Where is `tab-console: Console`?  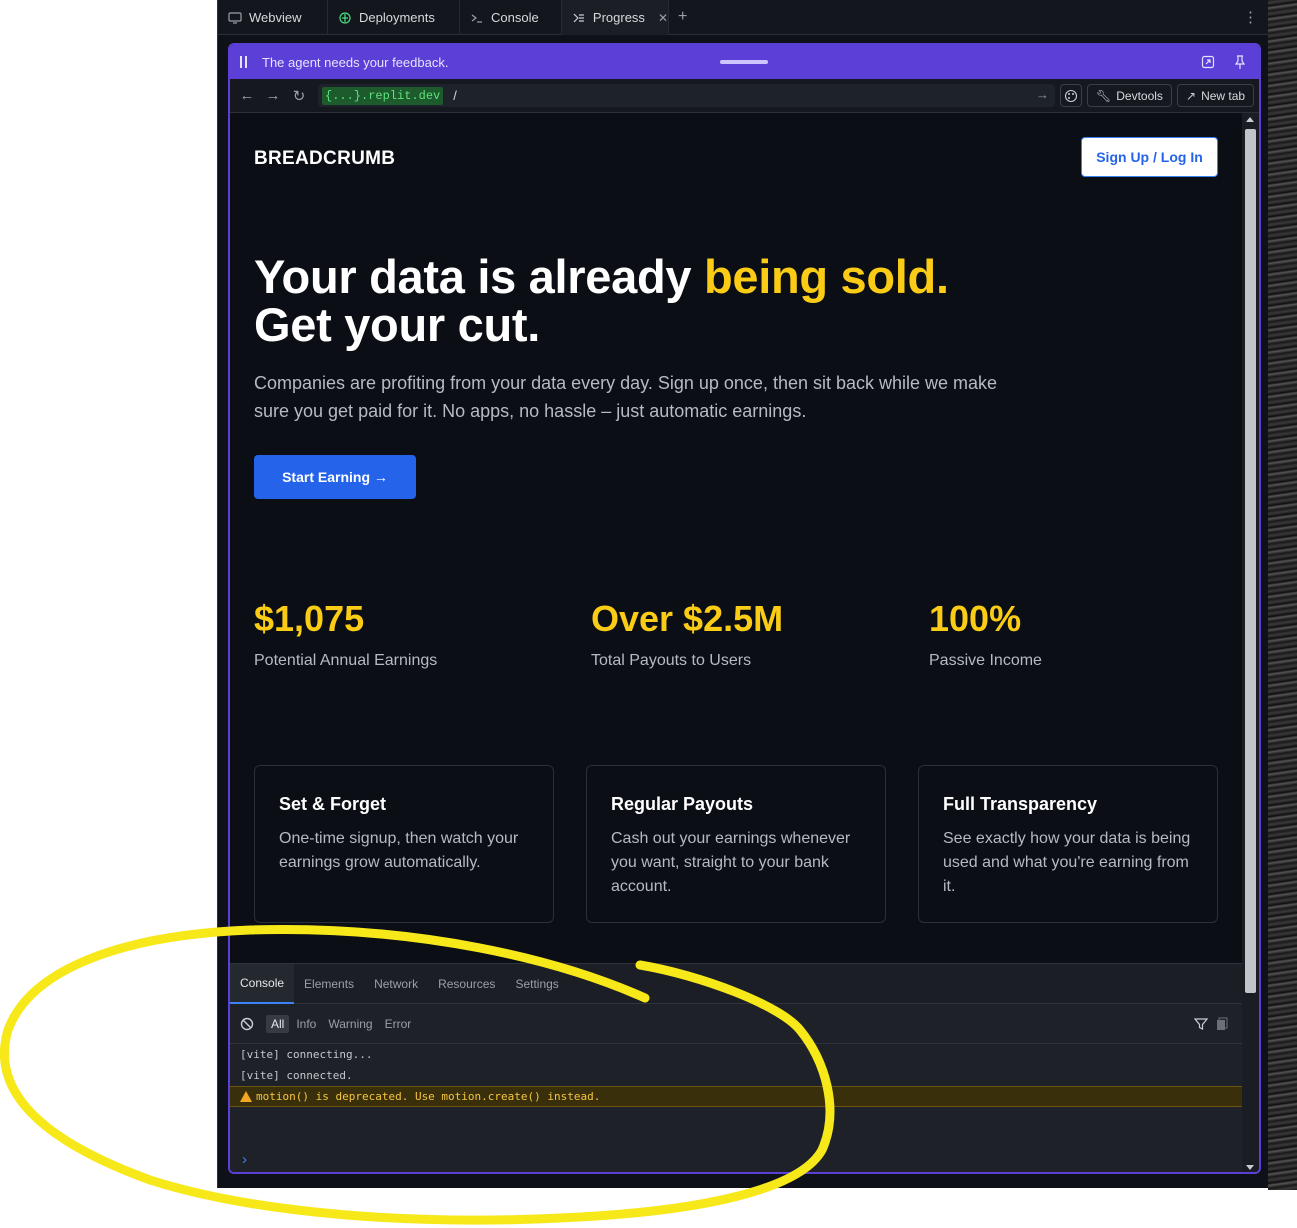
tab-console: Console is located at coordinates (511, 17).